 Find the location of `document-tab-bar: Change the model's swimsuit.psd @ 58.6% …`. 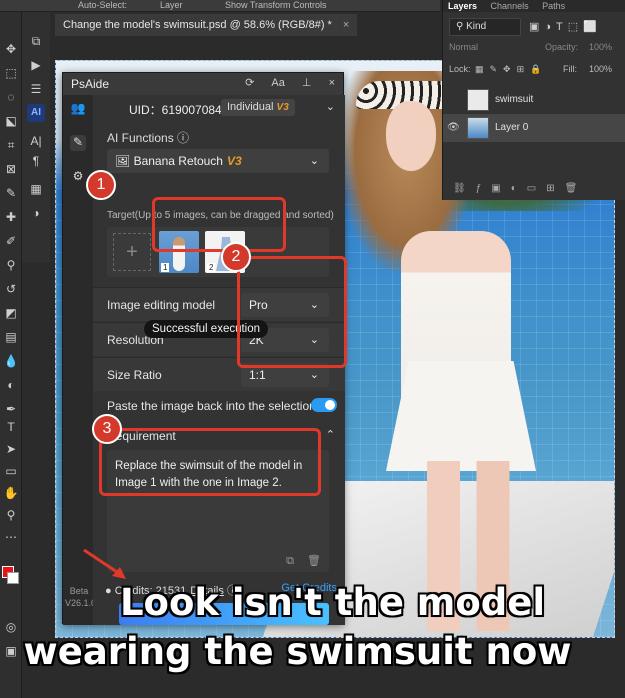

document-tab-bar: Change the model's swimsuit.psd @ 58.6% … is located at coordinates (247, 24).